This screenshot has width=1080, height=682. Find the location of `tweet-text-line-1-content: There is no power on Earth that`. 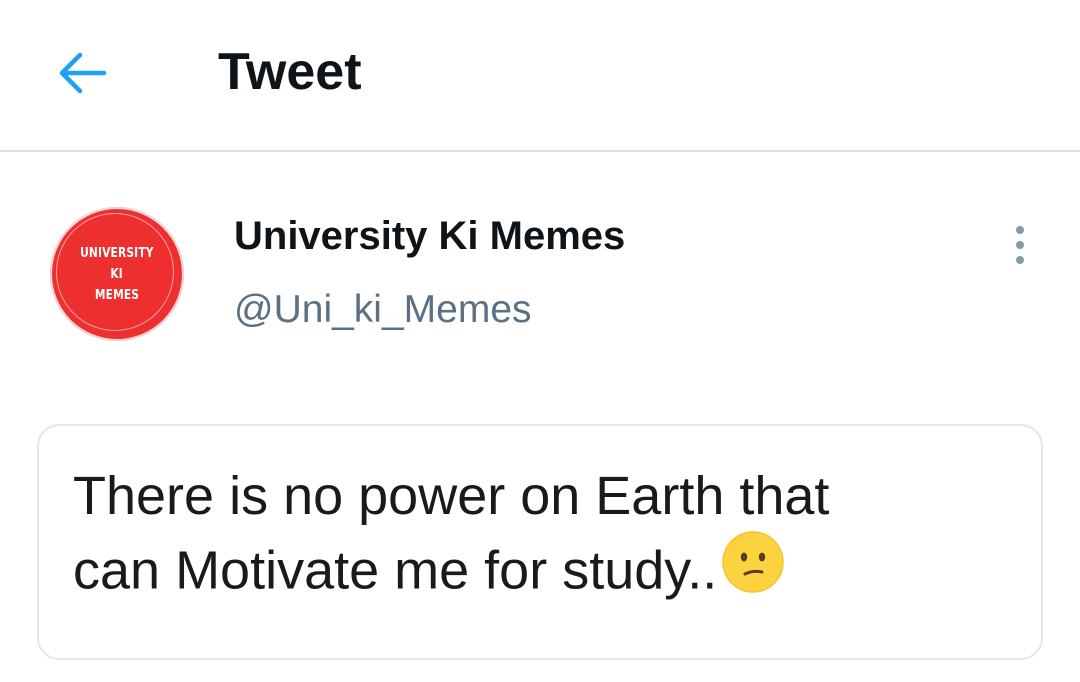

tweet-text-line-1-content: There is no power on Earth that is located at coordinates (451, 496).